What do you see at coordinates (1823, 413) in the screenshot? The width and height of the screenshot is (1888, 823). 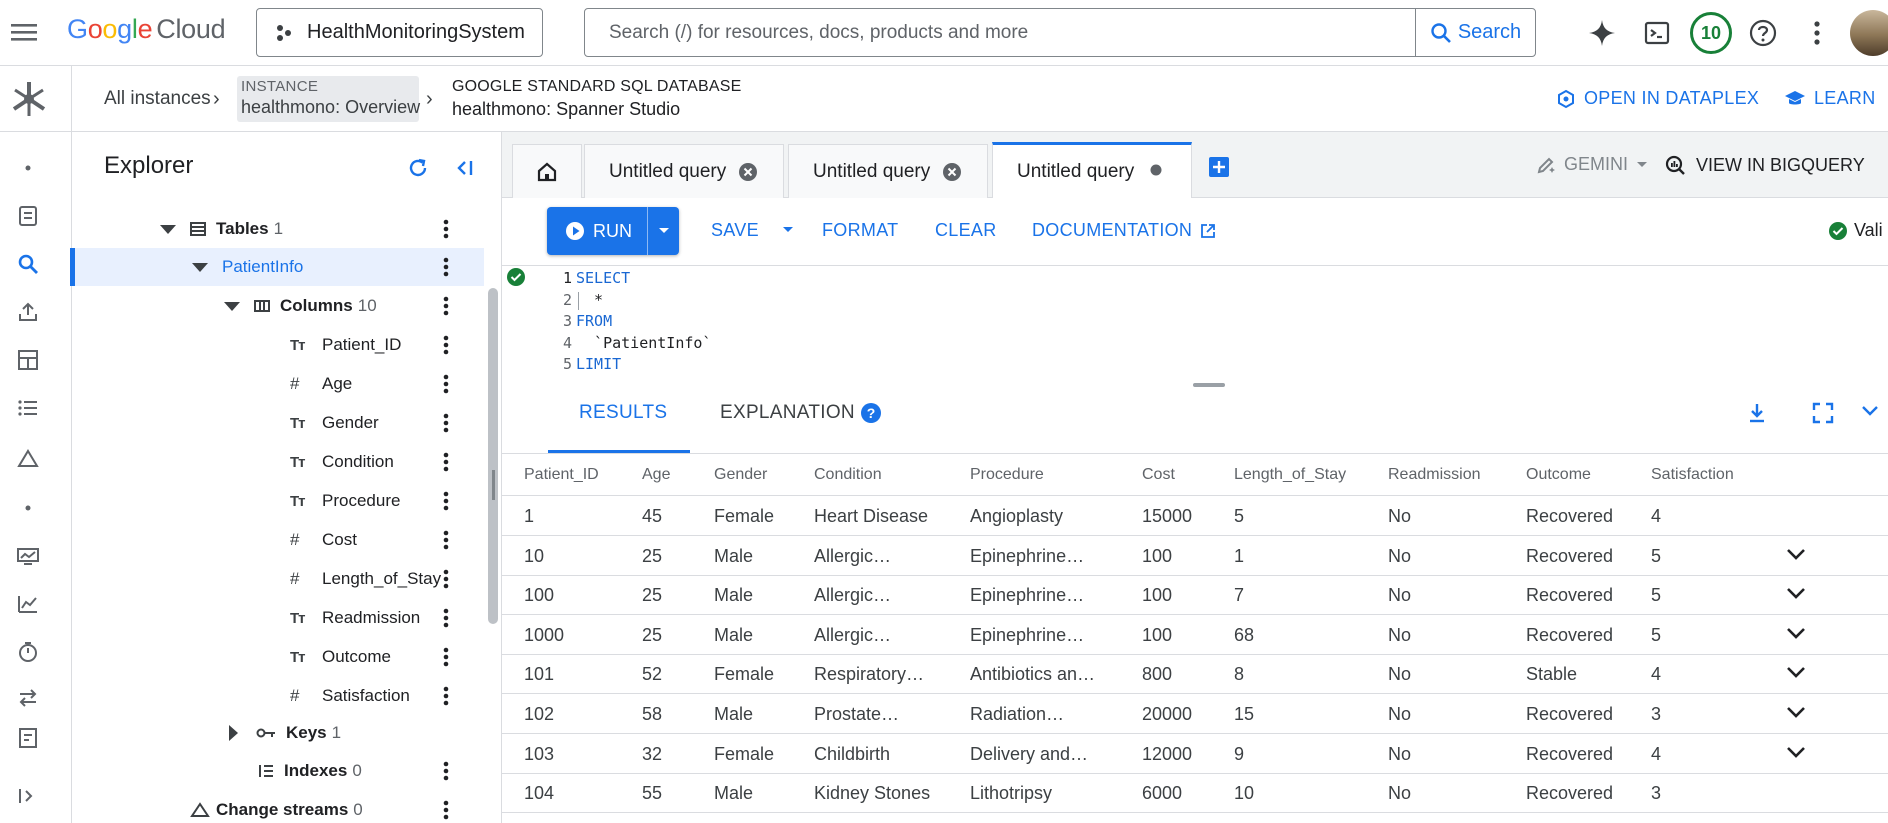 I see `fullscreen-icon` at bounding box center [1823, 413].